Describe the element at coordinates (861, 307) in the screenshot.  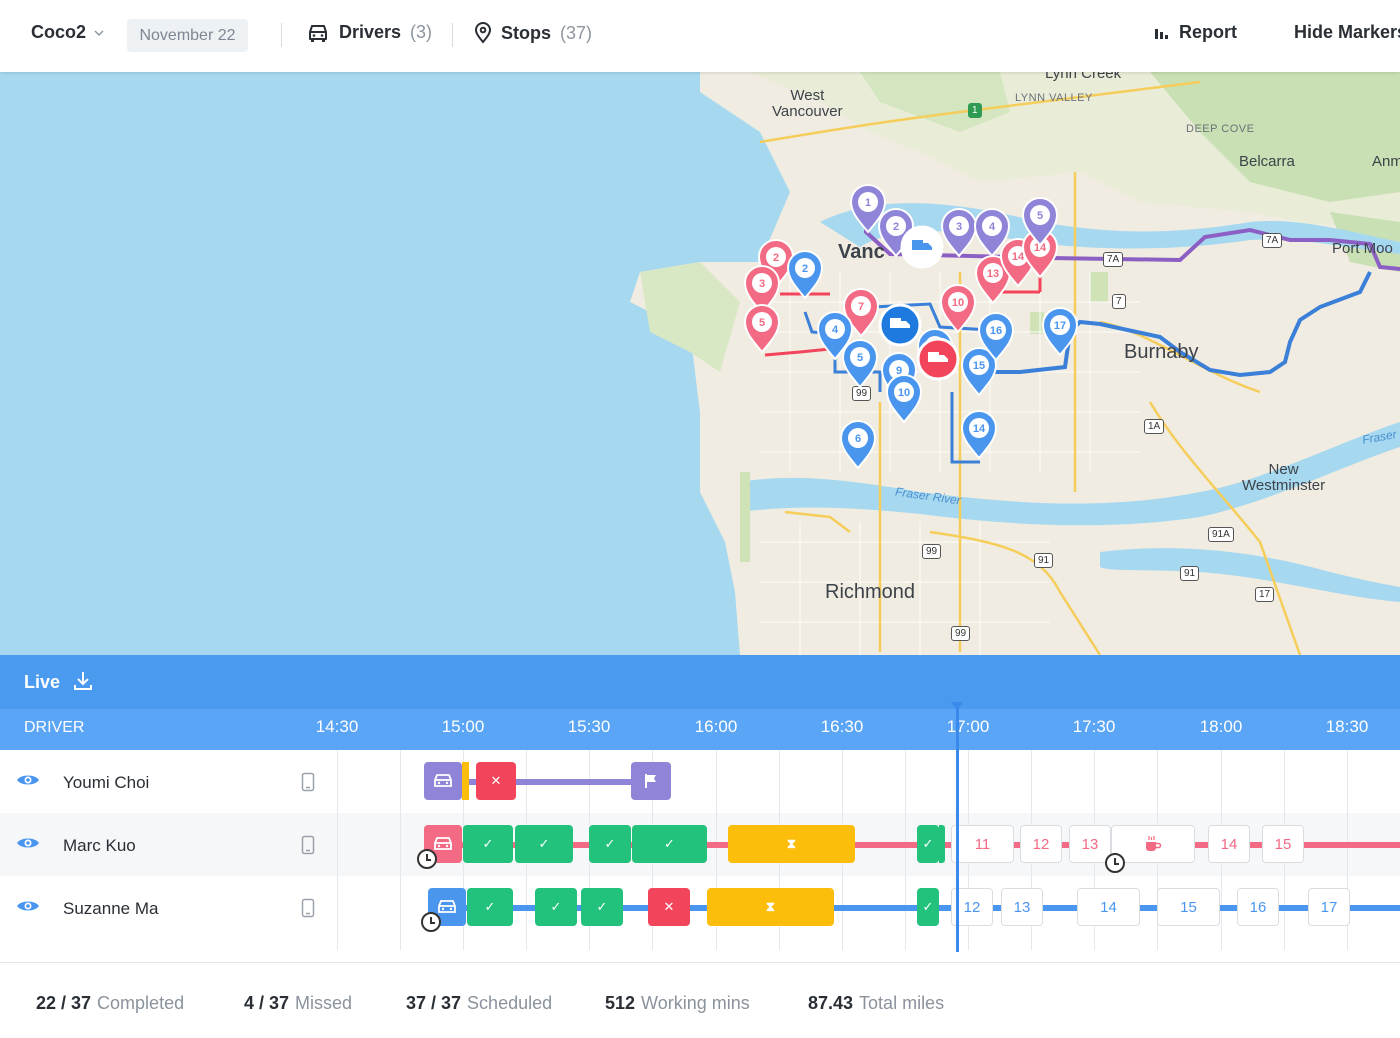
I see `marker-label: 7` at that location.